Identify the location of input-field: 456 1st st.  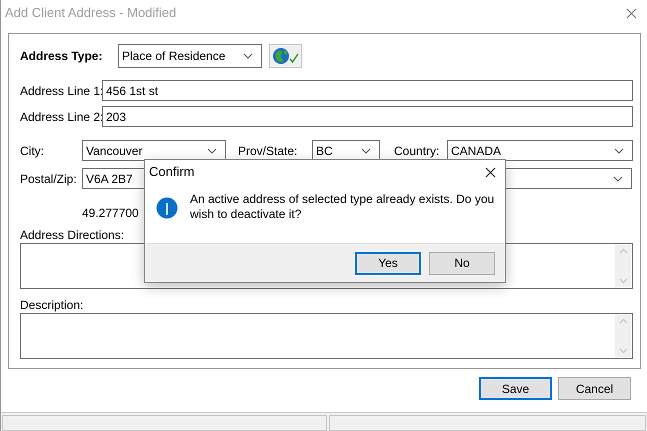
(367, 90).